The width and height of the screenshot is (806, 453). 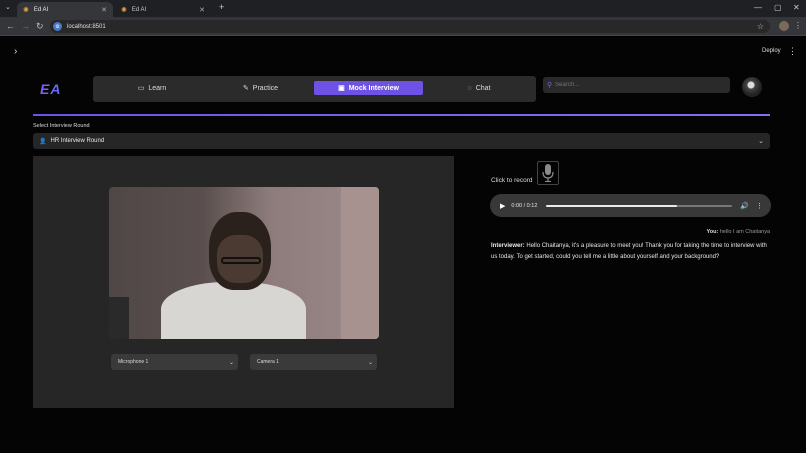 What do you see at coordinates (341, 88) in the screenshot?
I see `briefcase-icon: ▣` at bounding box center [341, 88].